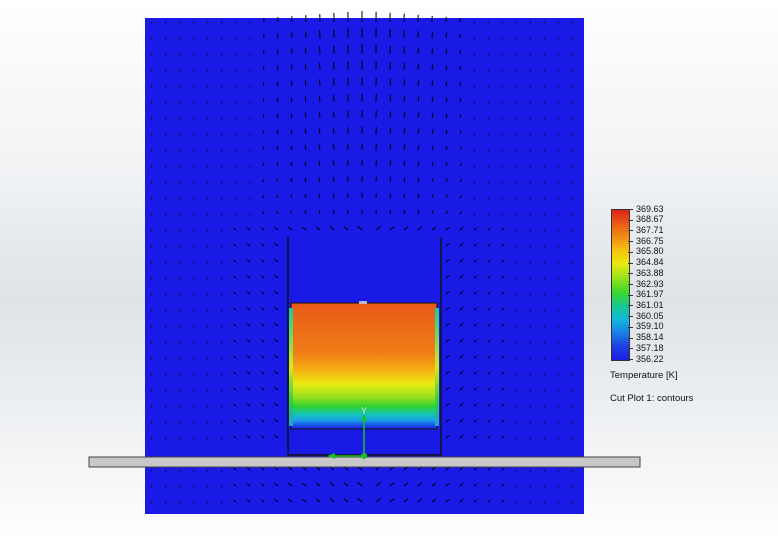 The width and height of the screenshot is (778, 543). Describe the element at coordinates (650, 229) in the screenshot. I see `legend-tick-label: 367.71` at that location.